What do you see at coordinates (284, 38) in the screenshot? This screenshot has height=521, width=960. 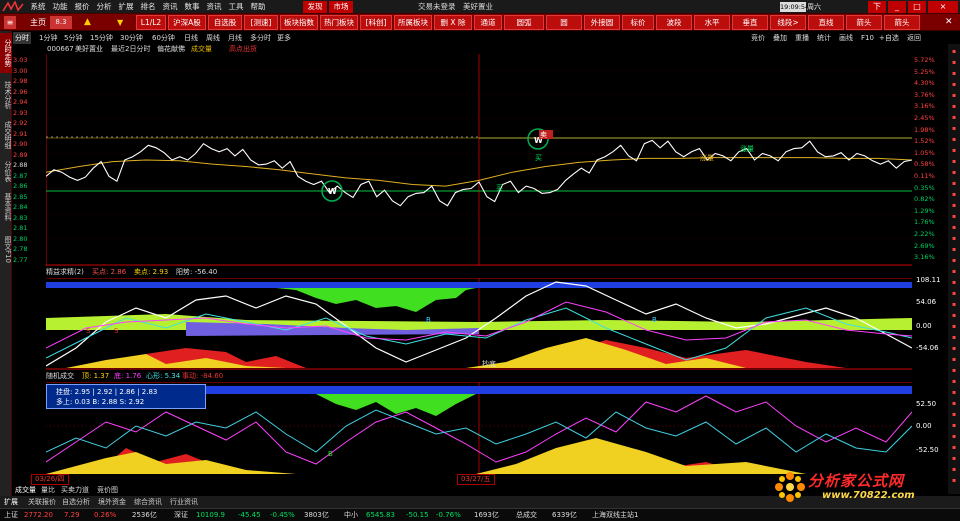 I see `period-more: 更多` at bounding box center [284, 38].